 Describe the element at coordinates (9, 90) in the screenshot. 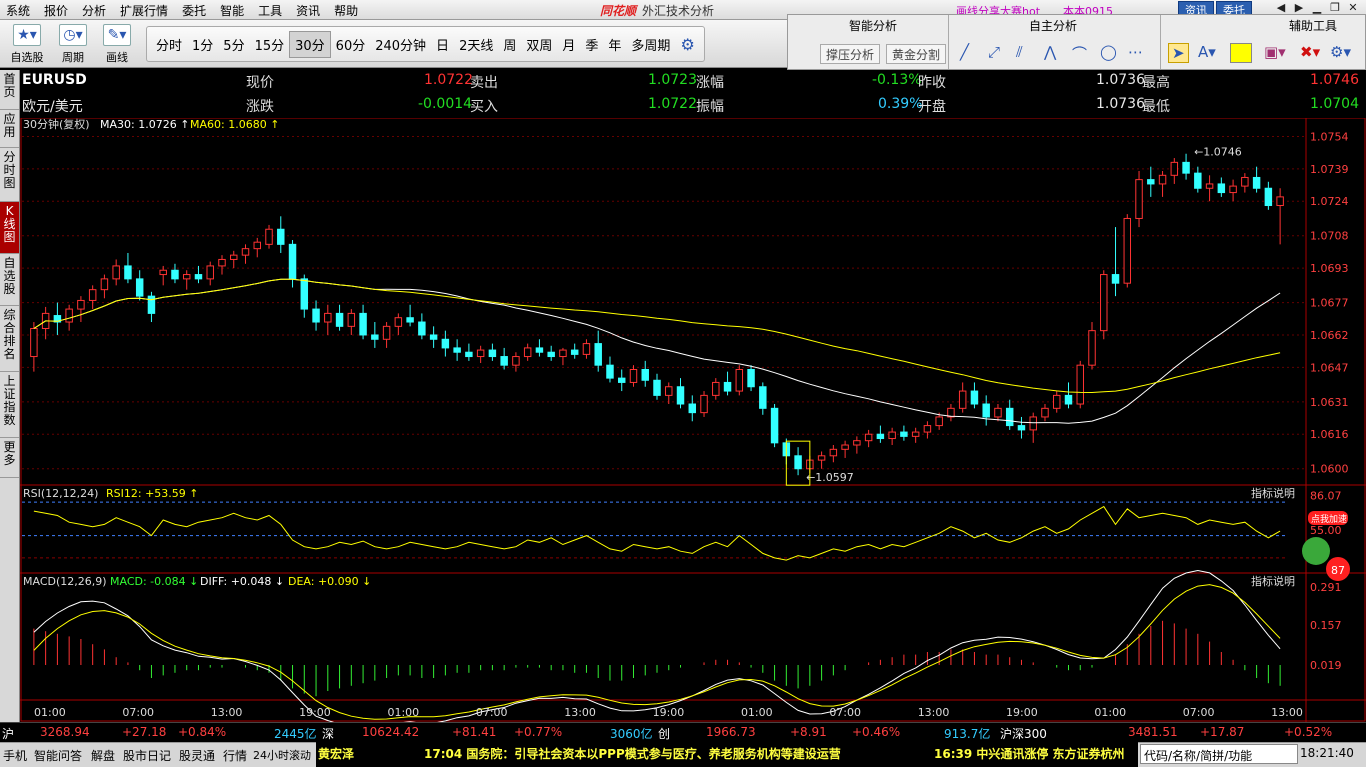

I see `tab-home: 首页` at that location.